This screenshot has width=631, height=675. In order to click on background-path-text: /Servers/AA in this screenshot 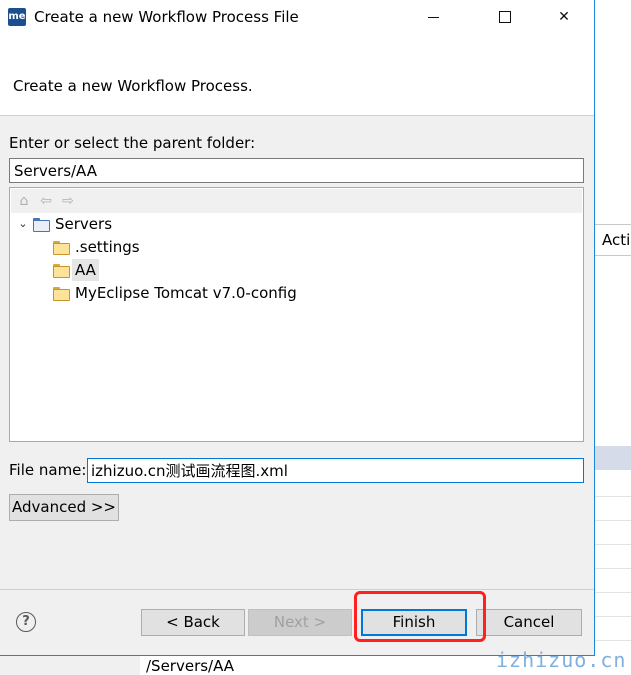, I will do `click(190, 666)`.